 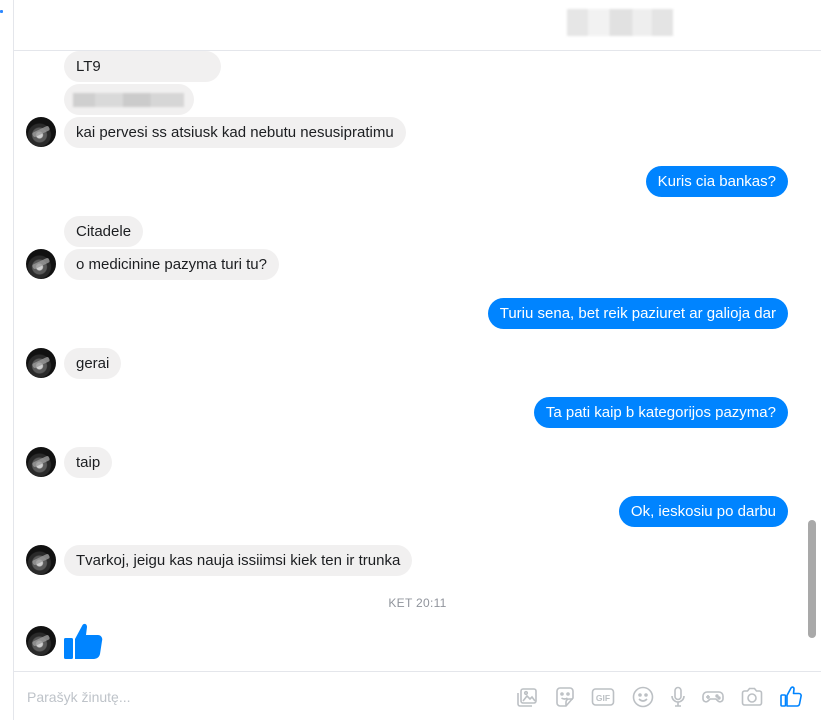 I want to click on scrollbar-thumb, so click(x=812, y=579).